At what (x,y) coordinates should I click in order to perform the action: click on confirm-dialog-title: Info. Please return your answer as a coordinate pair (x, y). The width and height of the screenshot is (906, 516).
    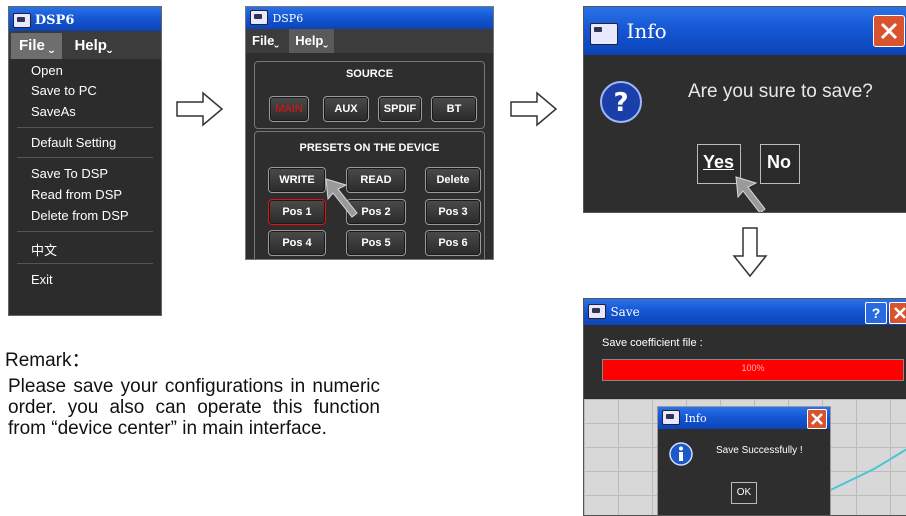
    Looking at the image, I should click on (646, 31).